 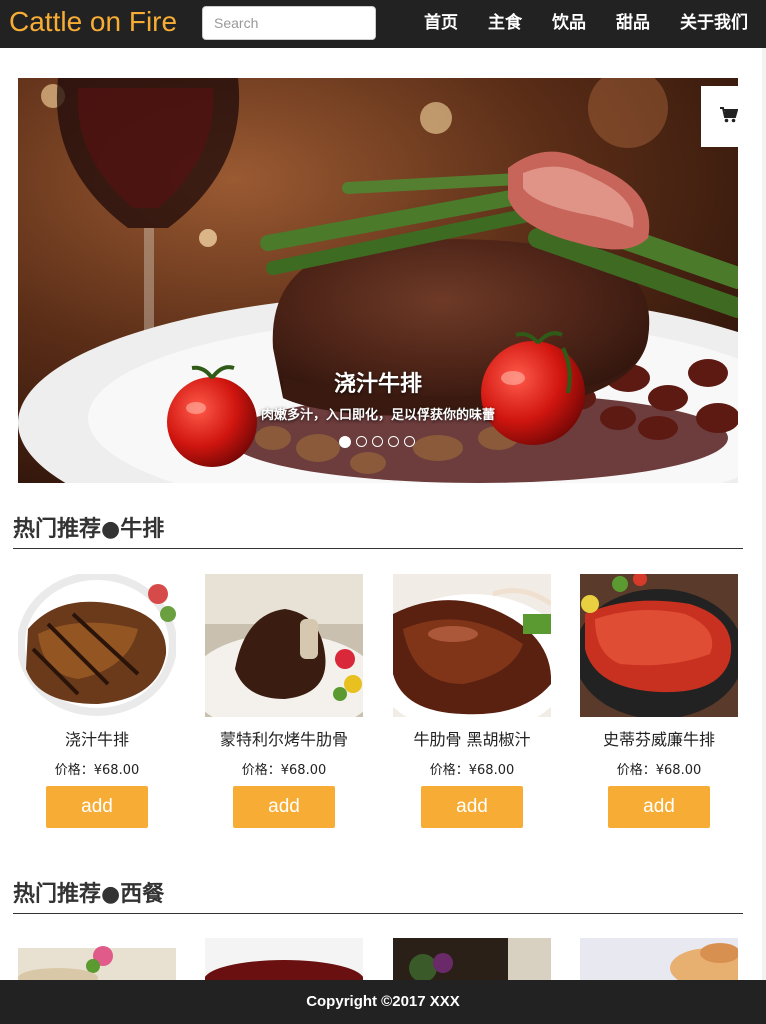 I want to click on nav-item-mains: 主食, so click(x=505, y=23).